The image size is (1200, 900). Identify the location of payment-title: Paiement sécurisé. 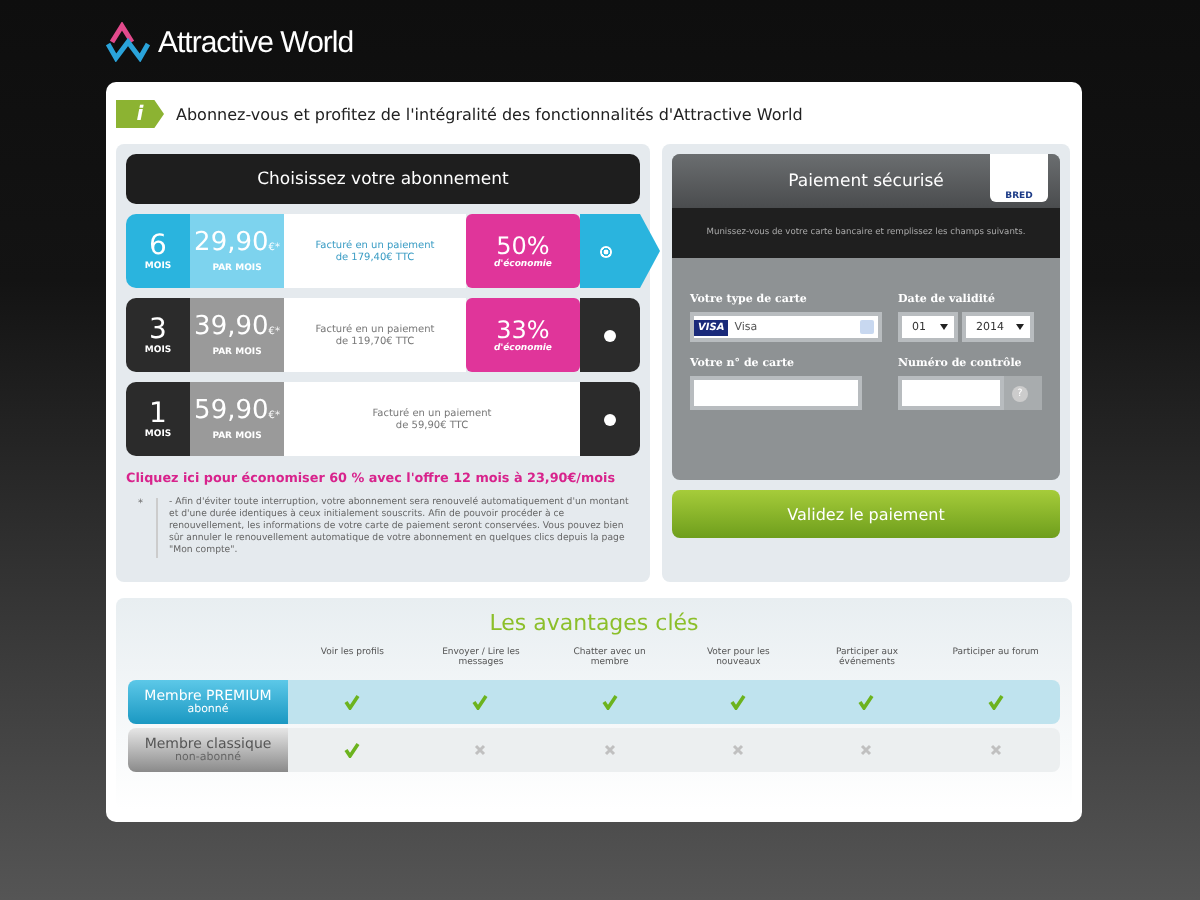
(866, 181).